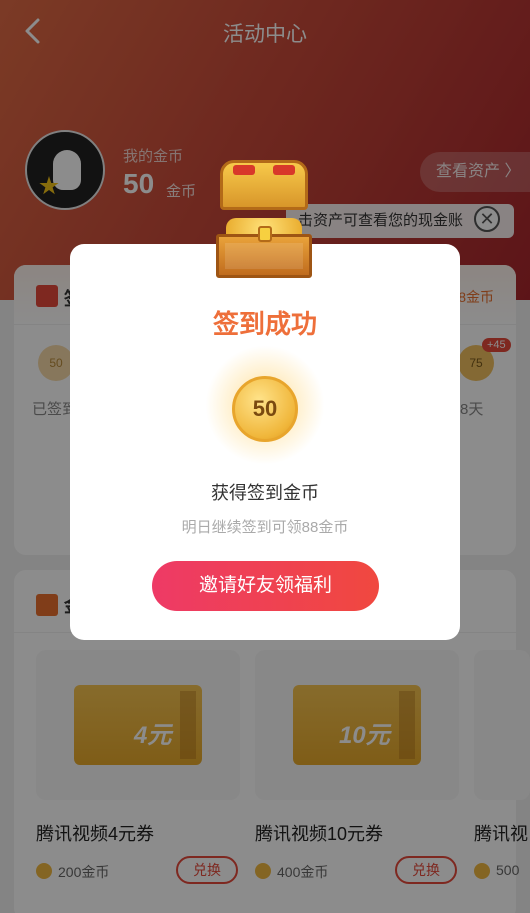  Describe the element at coordinates (265, 409) in the screenshot. I see `coin-icon: 50` at that location.